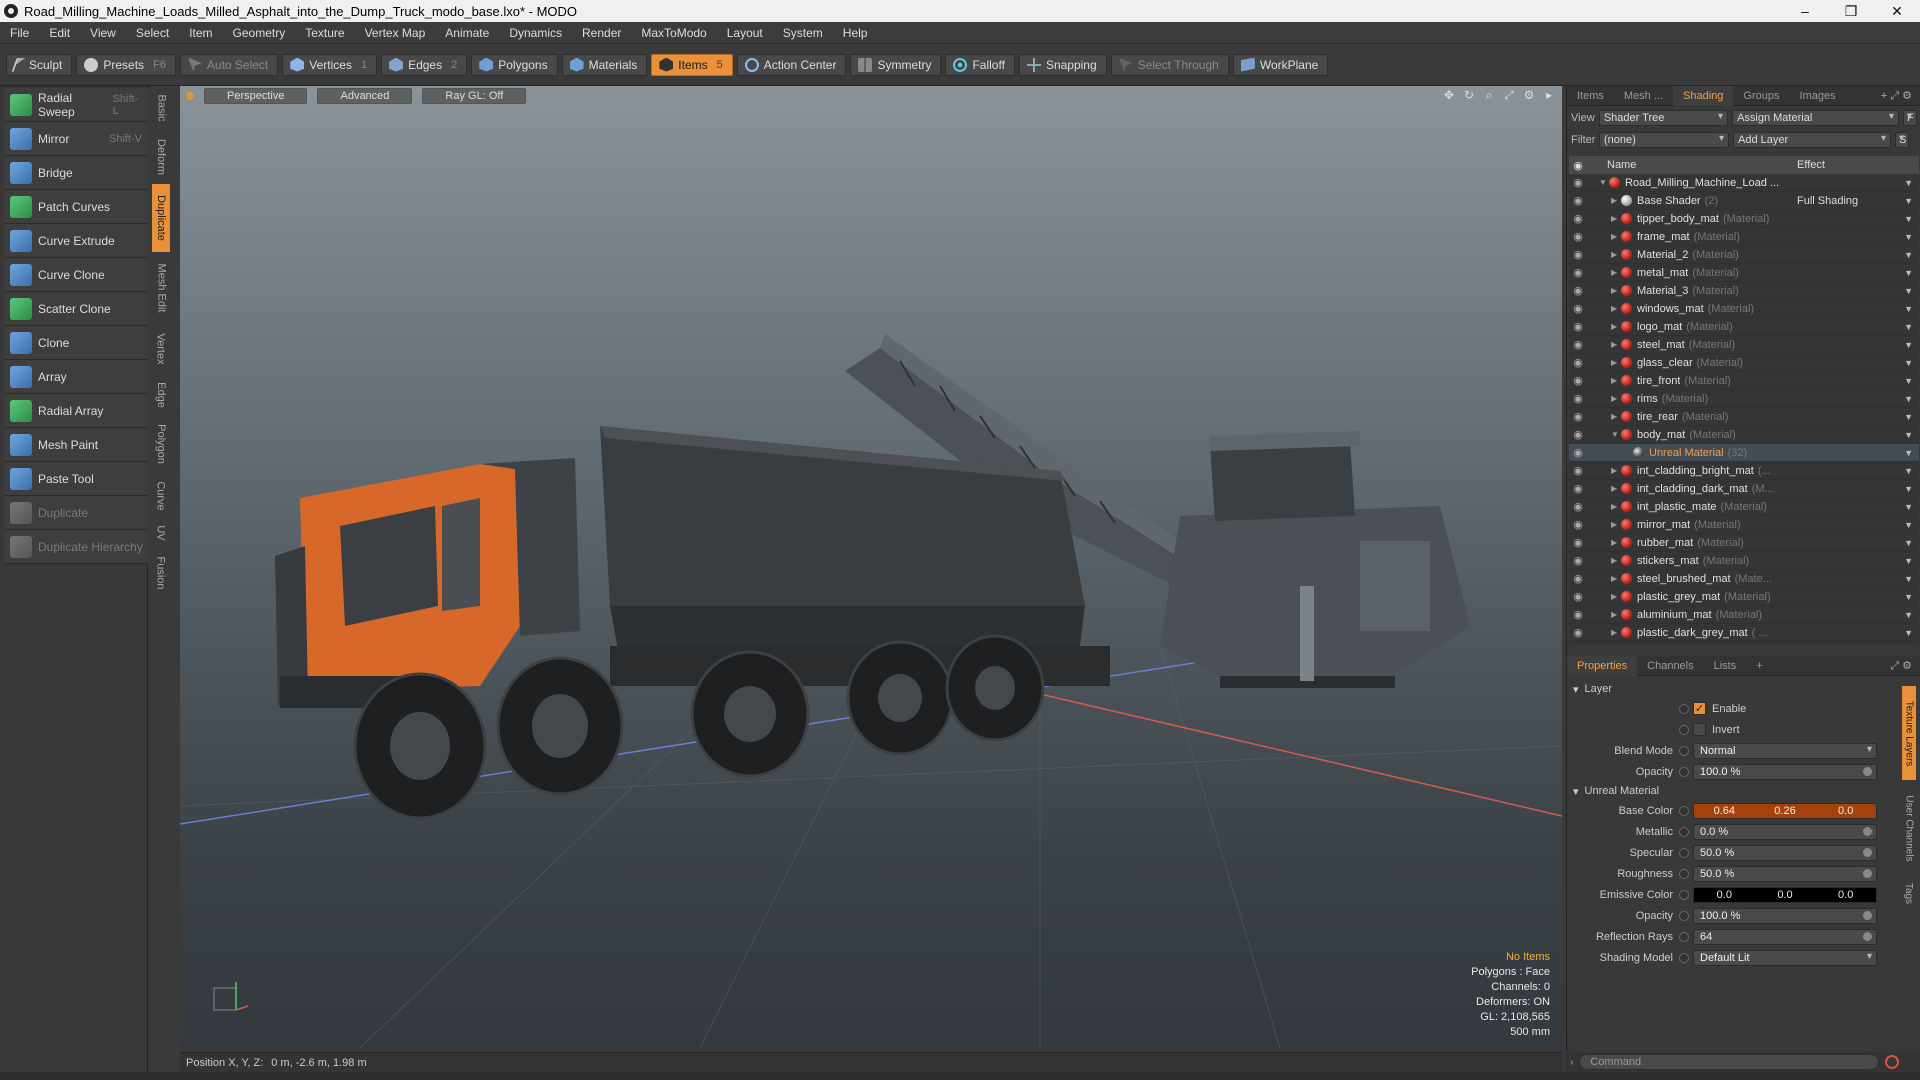 The image size is (1920, 1080). What do you see at coordinates (1812, 140) in the screenshot?
I see `add-layer-dropdown: Add Layer` at bounding box center [1812, 140].